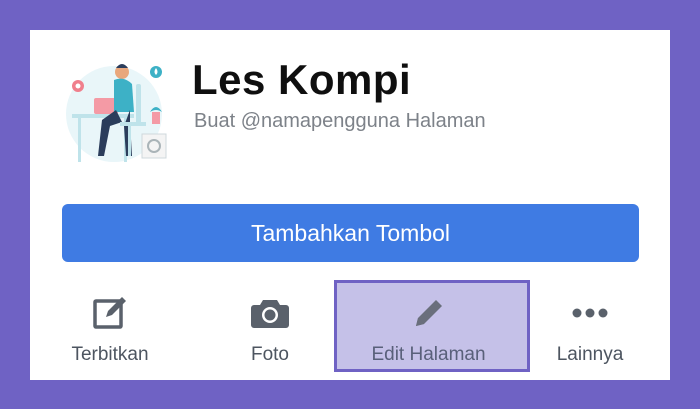 Image resolution: width=700 pixels, height=409 pixels. I want to click on more-button: Lainnya, so click(590, 325).